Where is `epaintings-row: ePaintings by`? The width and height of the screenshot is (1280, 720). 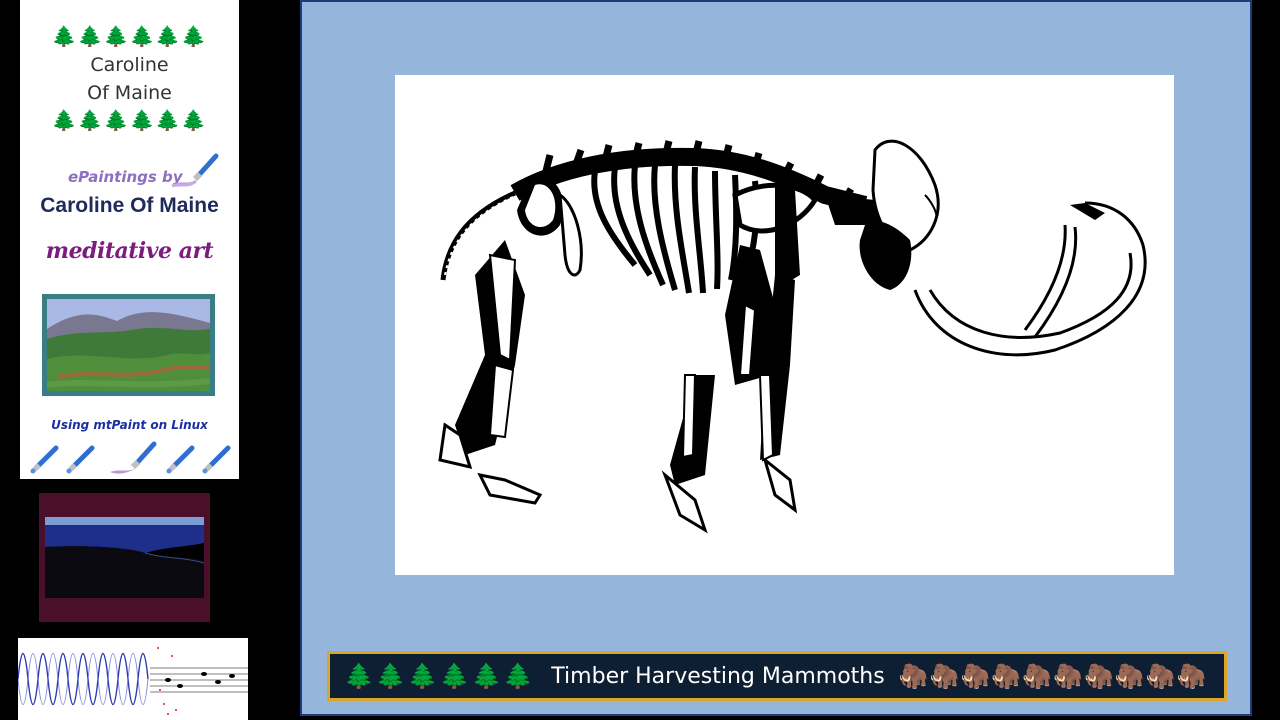
epaintings-row: ePaintings by is located at coordinates (129, 170).